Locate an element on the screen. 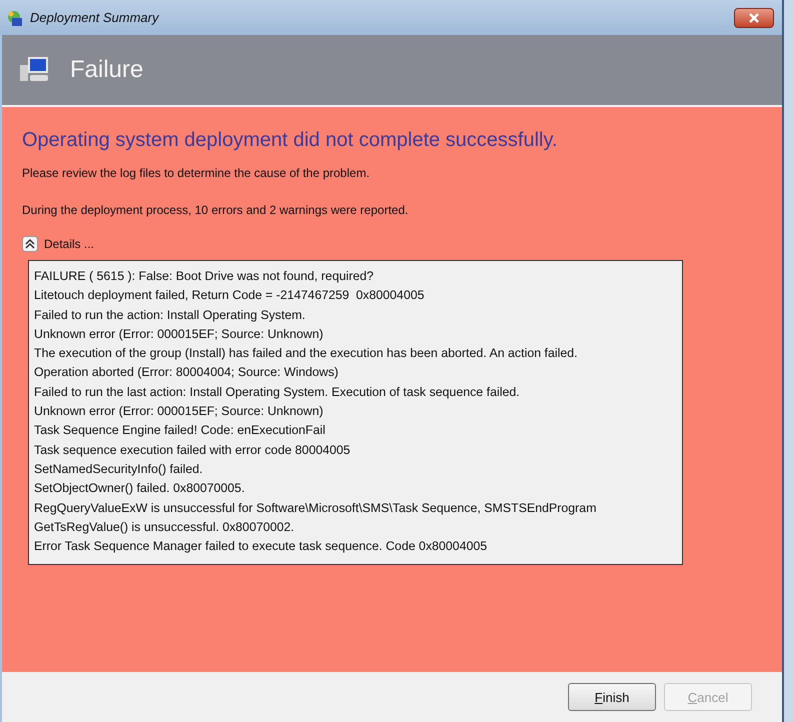  log-line: GetTsRegValue() is unsuccessful. 0x80070002. is located at coordinates (165, 527).